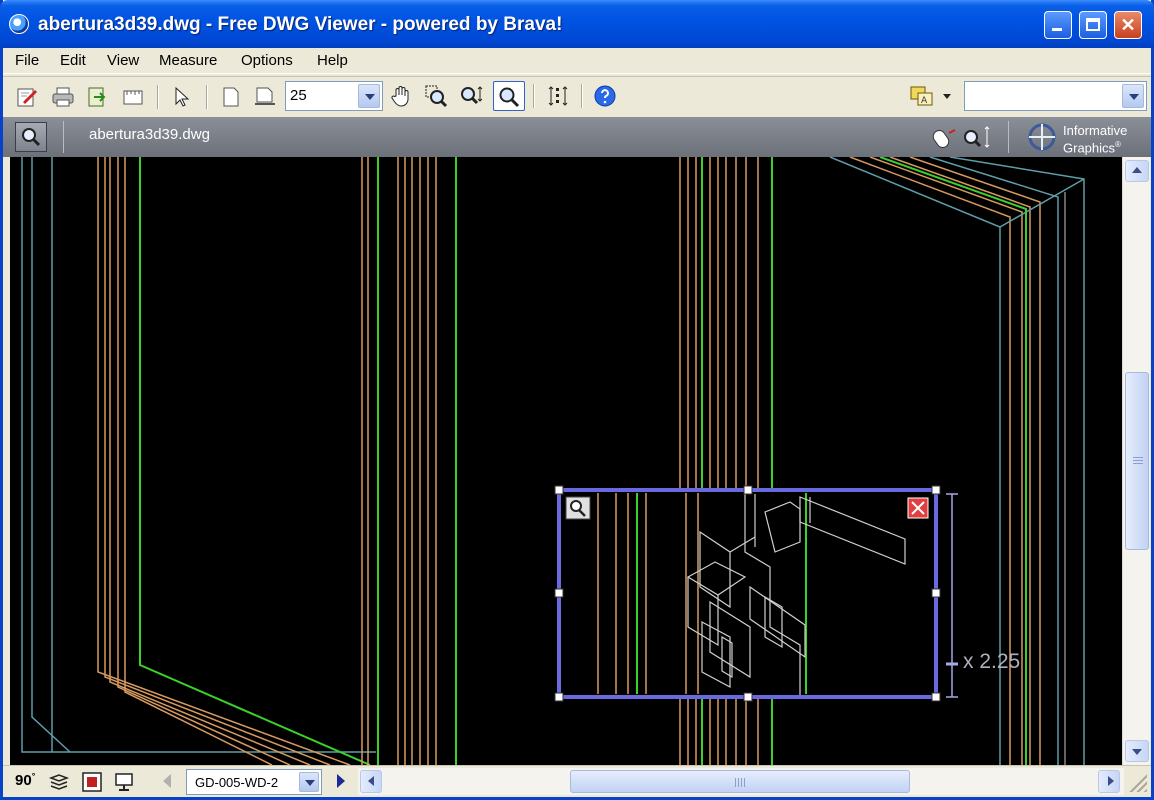 The width and height of the screenshot is (1154, 800). I want to click on menu-bar: File Edit View Measure Options Help, so click(577, 61).